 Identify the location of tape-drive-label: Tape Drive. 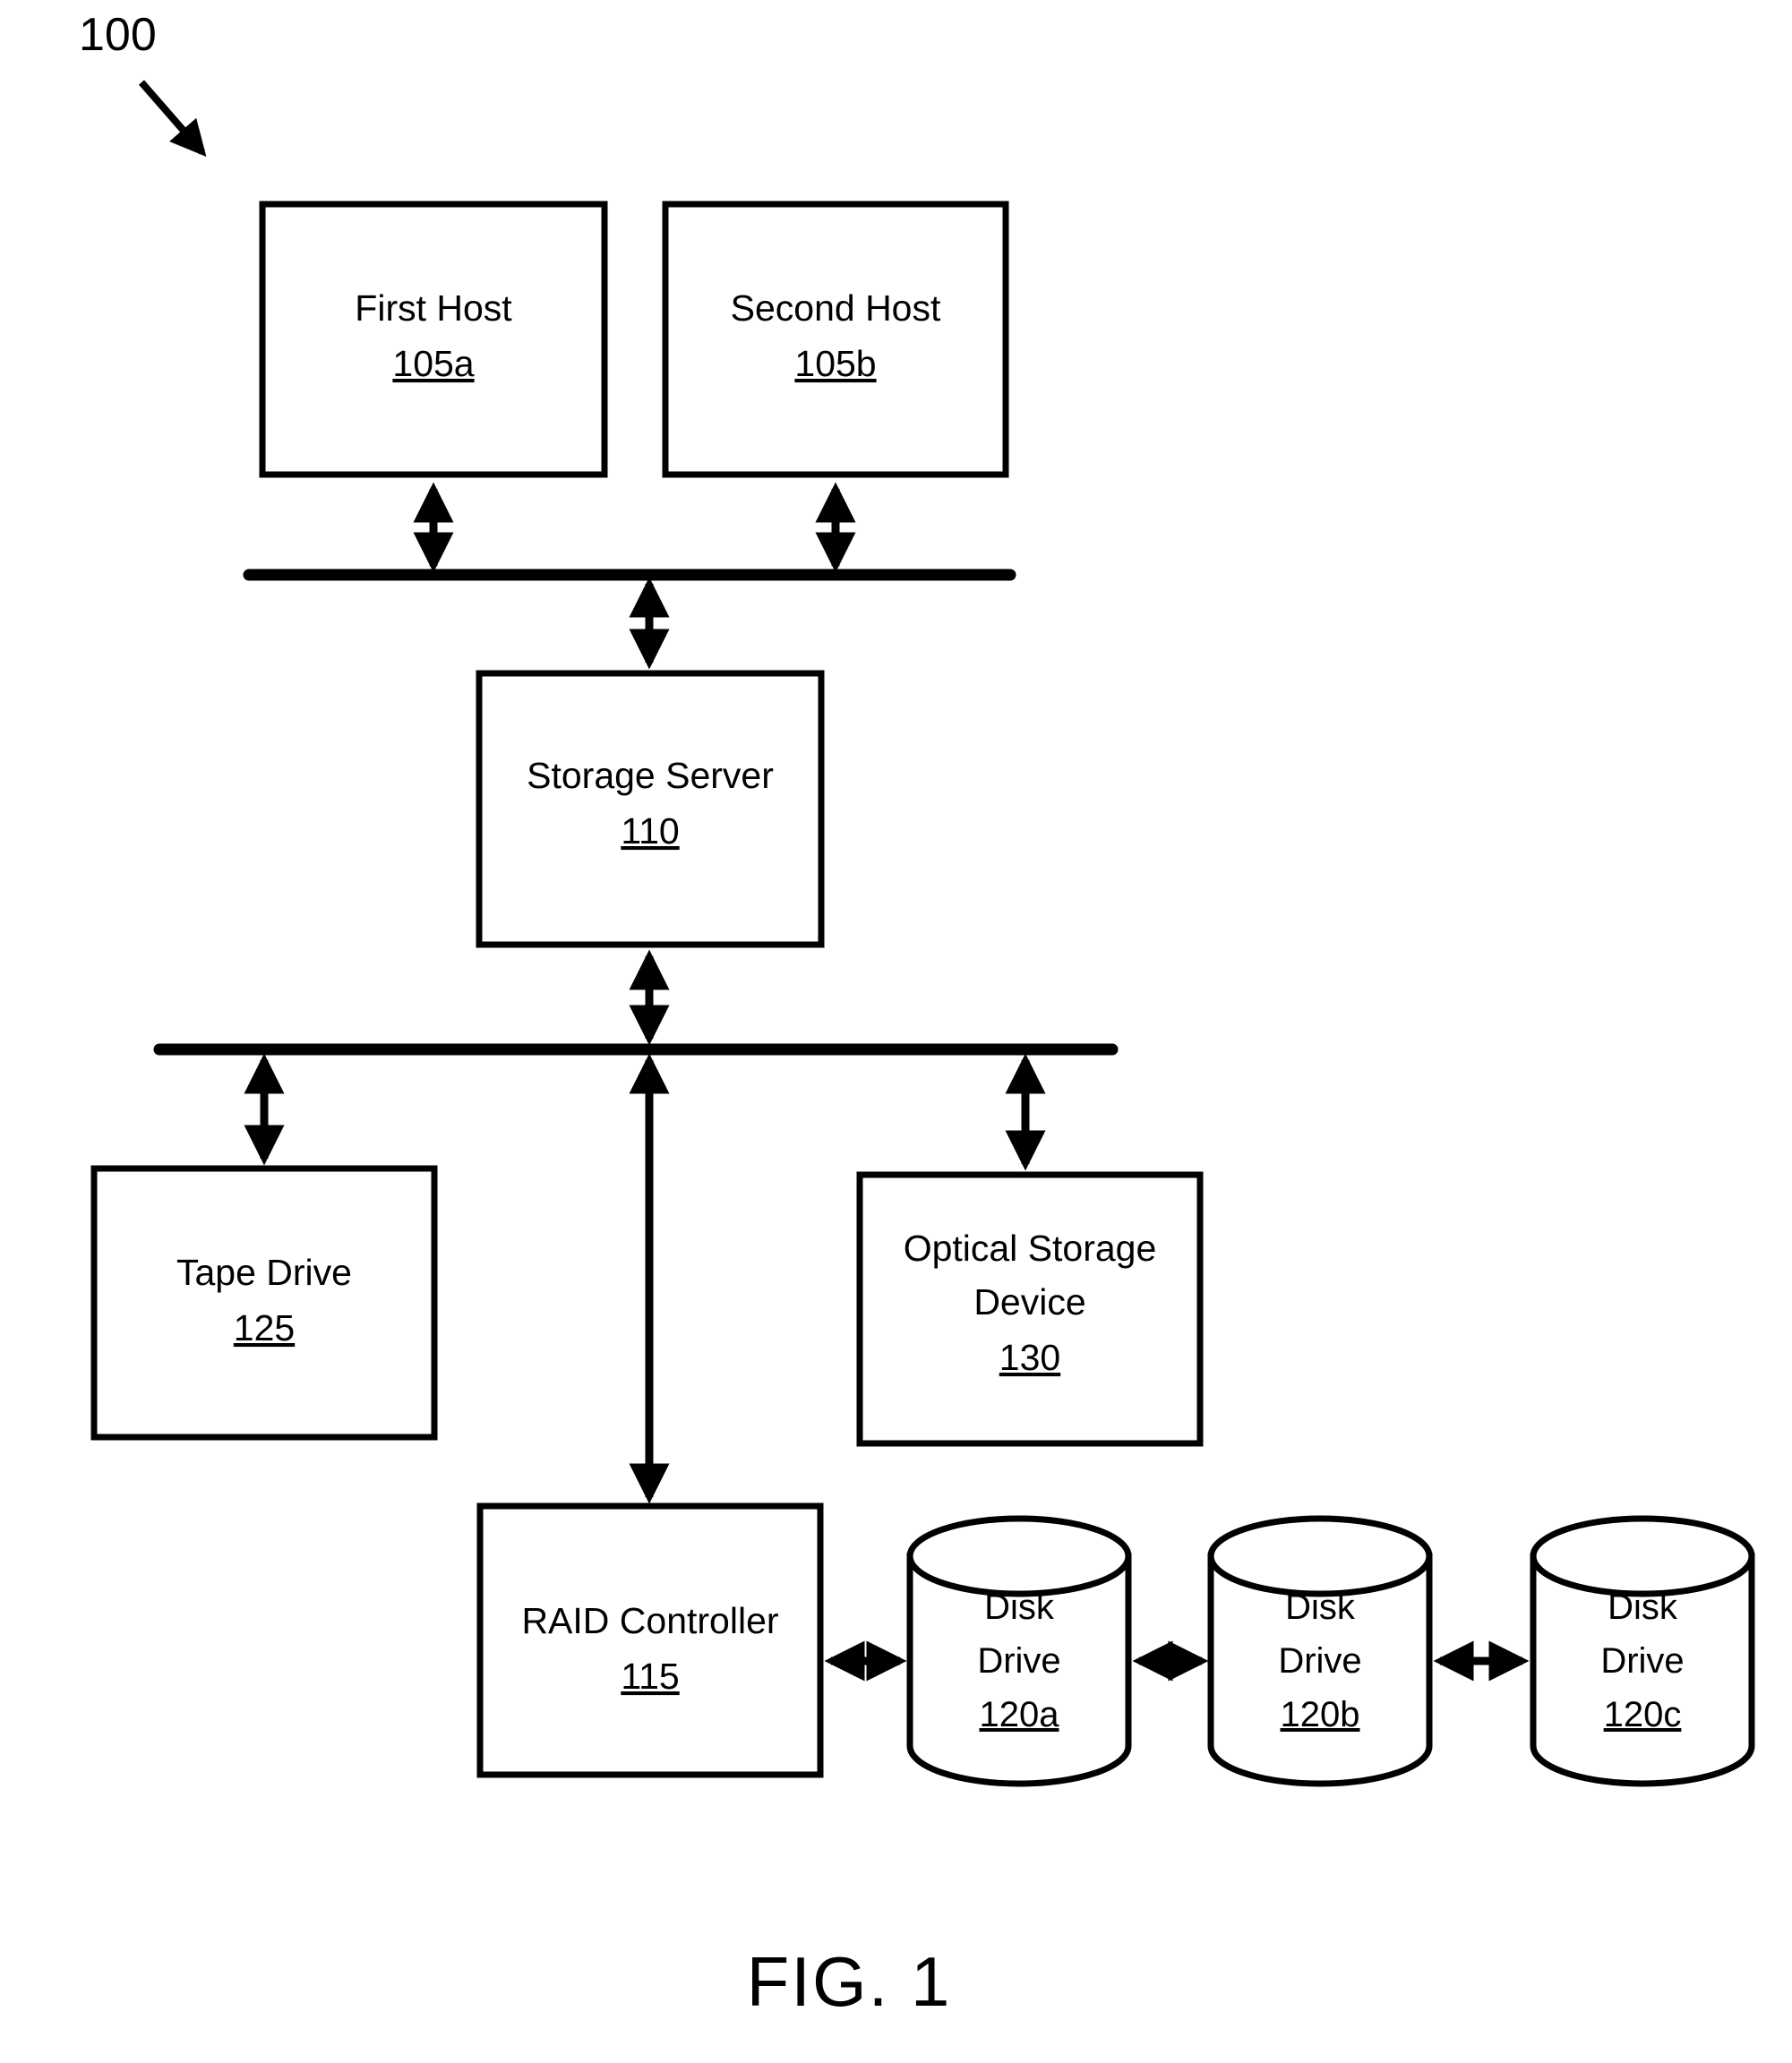
(264, 1272).